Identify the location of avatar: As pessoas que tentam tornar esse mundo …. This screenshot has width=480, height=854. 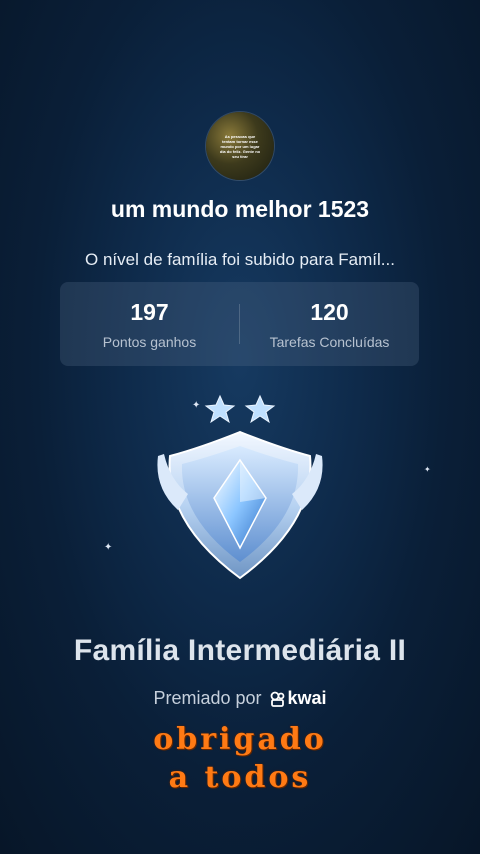
(240, 146).